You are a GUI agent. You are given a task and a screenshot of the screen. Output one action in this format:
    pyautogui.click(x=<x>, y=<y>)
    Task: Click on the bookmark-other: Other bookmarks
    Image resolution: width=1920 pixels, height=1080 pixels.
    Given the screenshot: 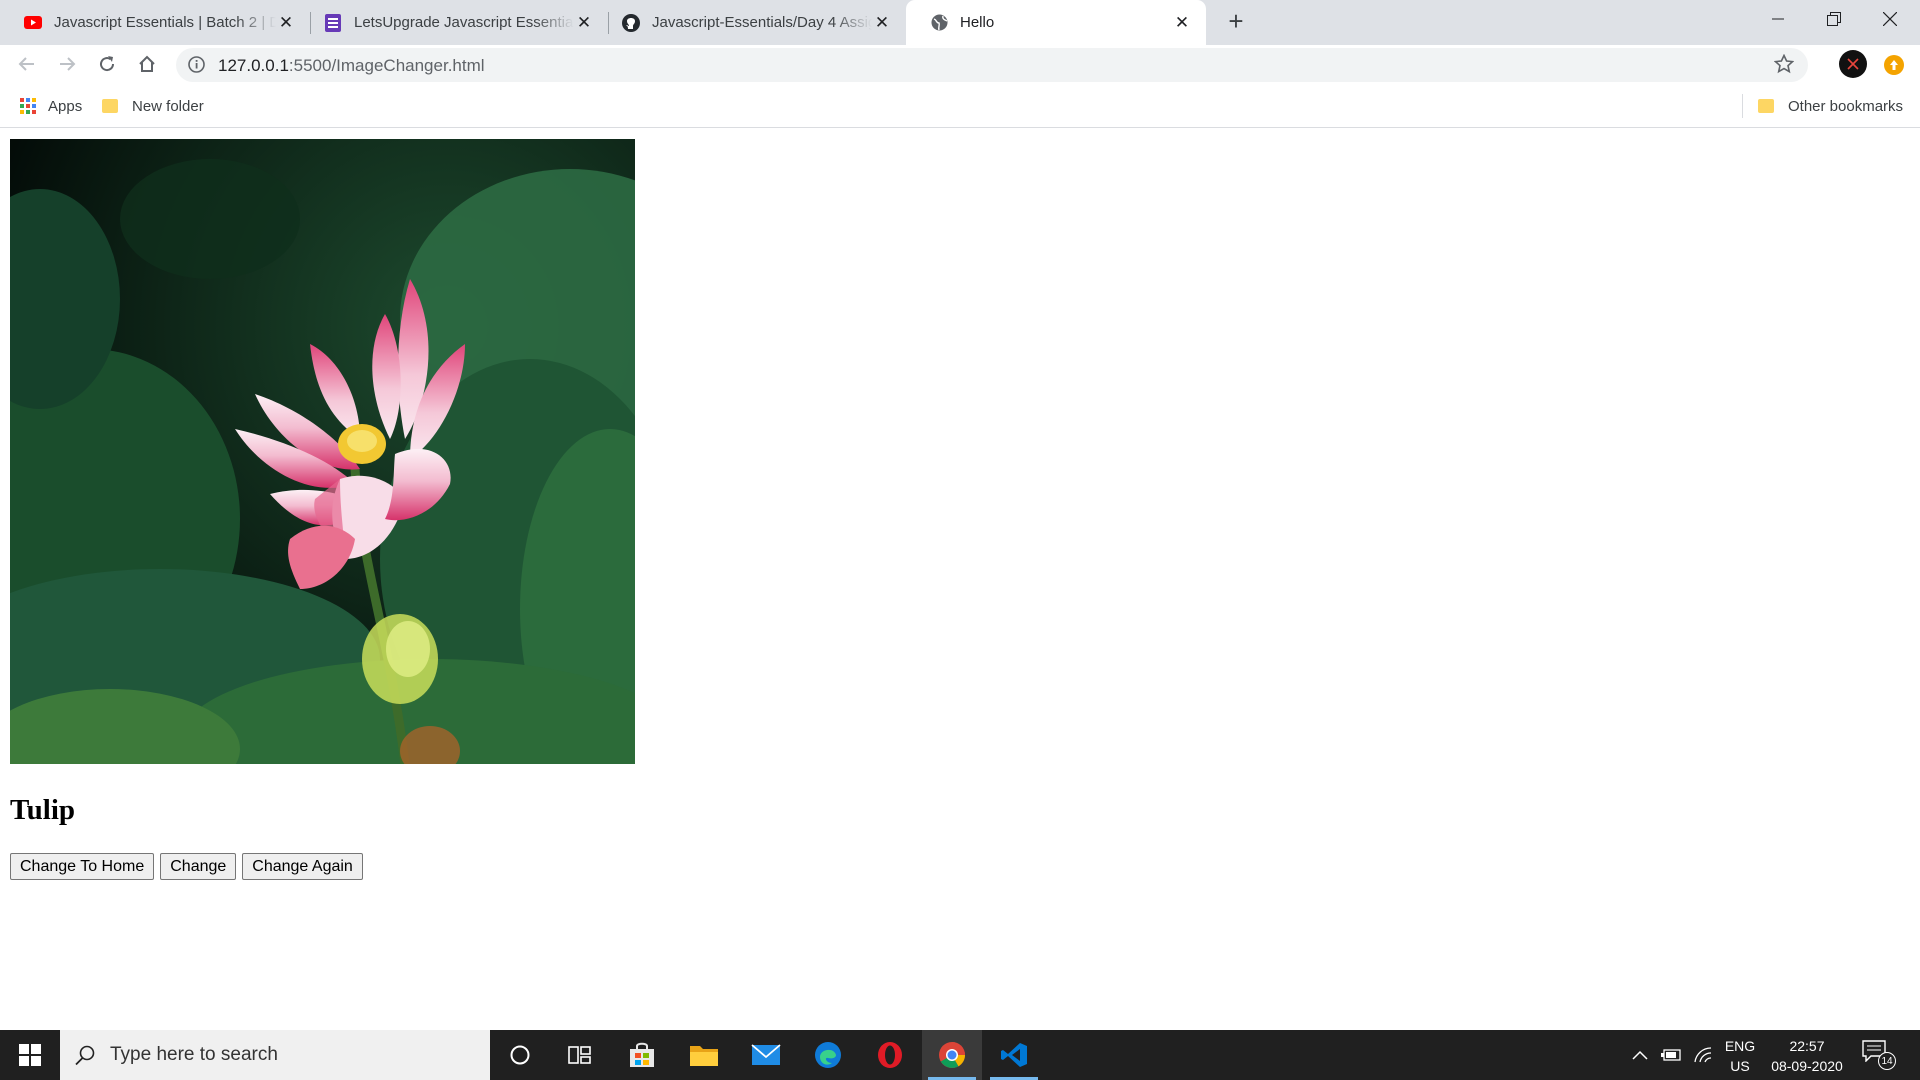 What is the action you would take?
    pyautogui.click(x=1830, y=106)
    